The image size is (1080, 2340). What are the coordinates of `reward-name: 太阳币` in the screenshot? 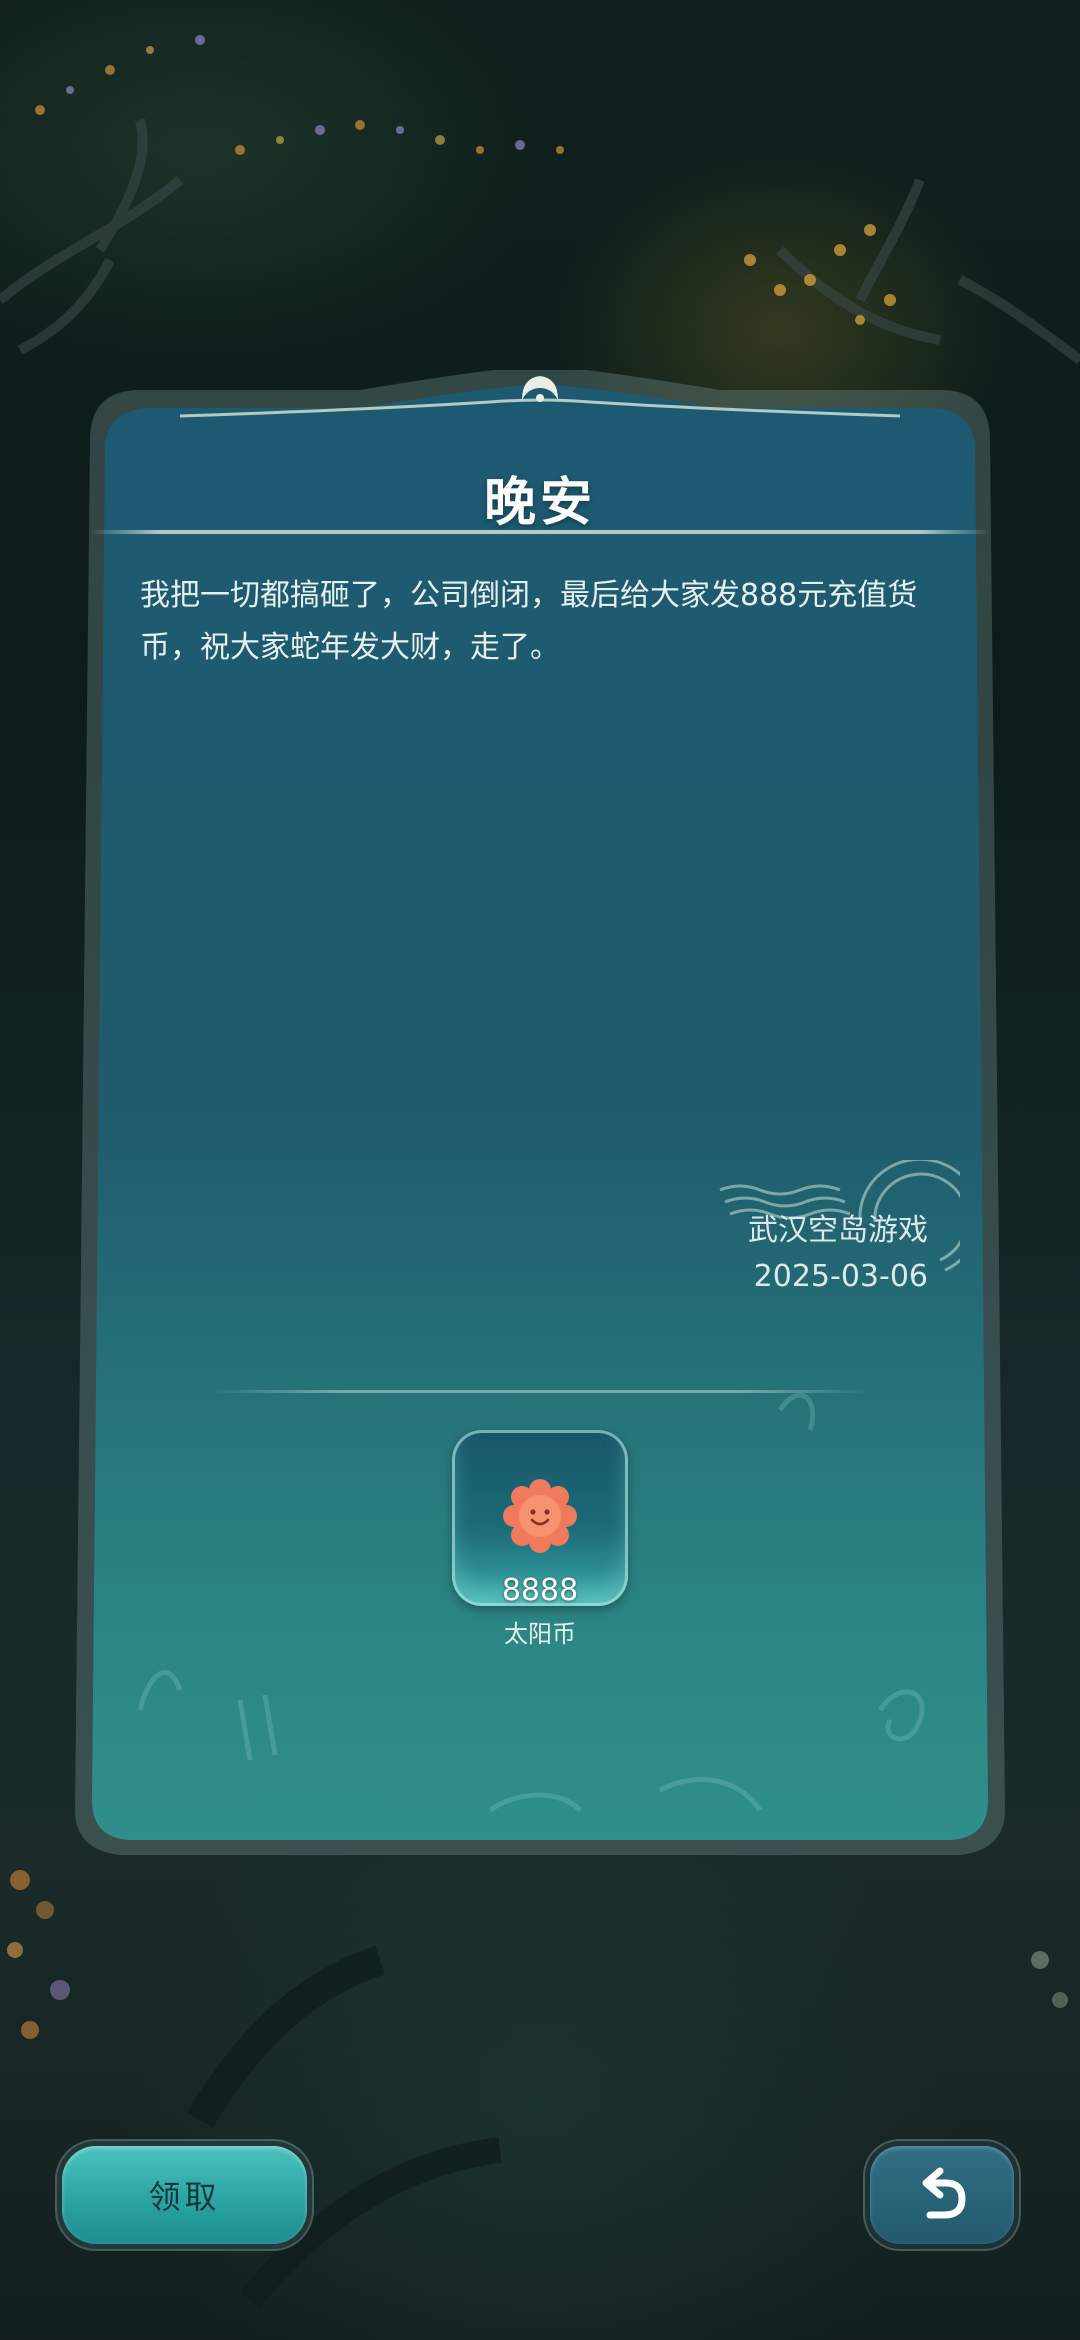 It's located at (540, 1634).